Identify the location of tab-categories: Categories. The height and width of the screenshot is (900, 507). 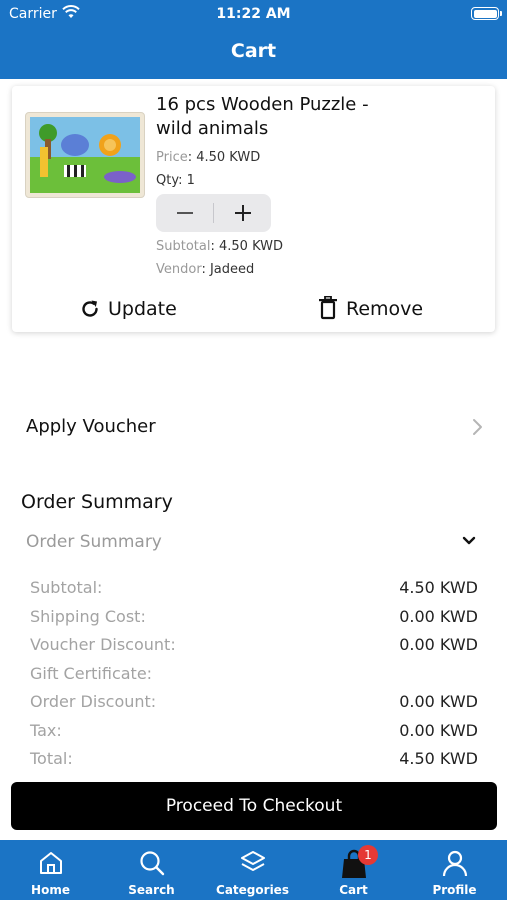
(252, 870).